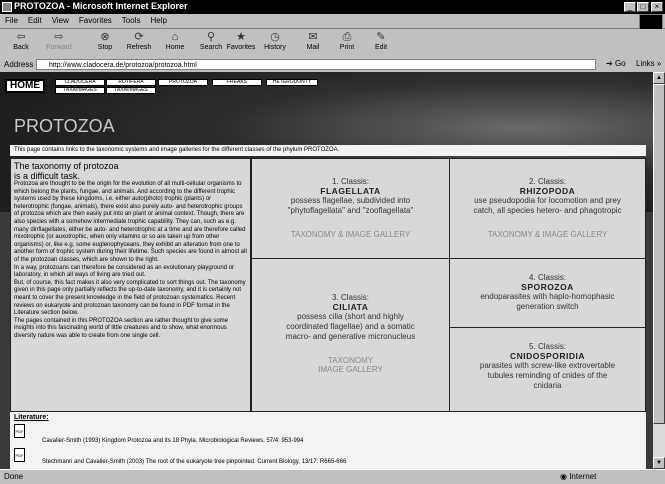 This screenshot has width=665, height=484. I want to click on nav-heterodonty: HETERODONTY, so click(292, 82).